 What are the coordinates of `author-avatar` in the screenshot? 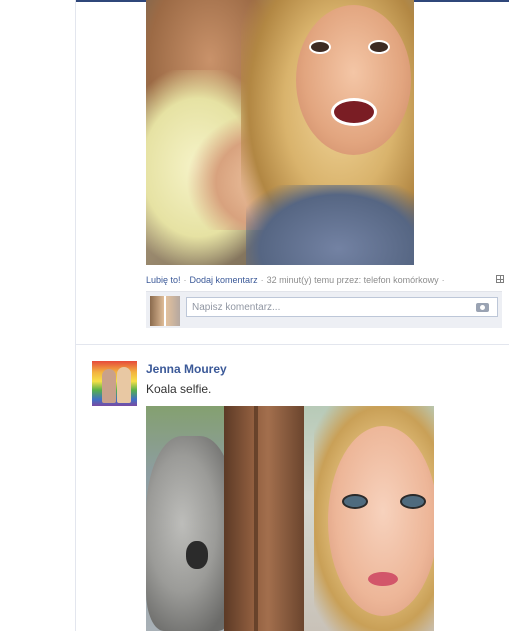 It's located at (114, 383).